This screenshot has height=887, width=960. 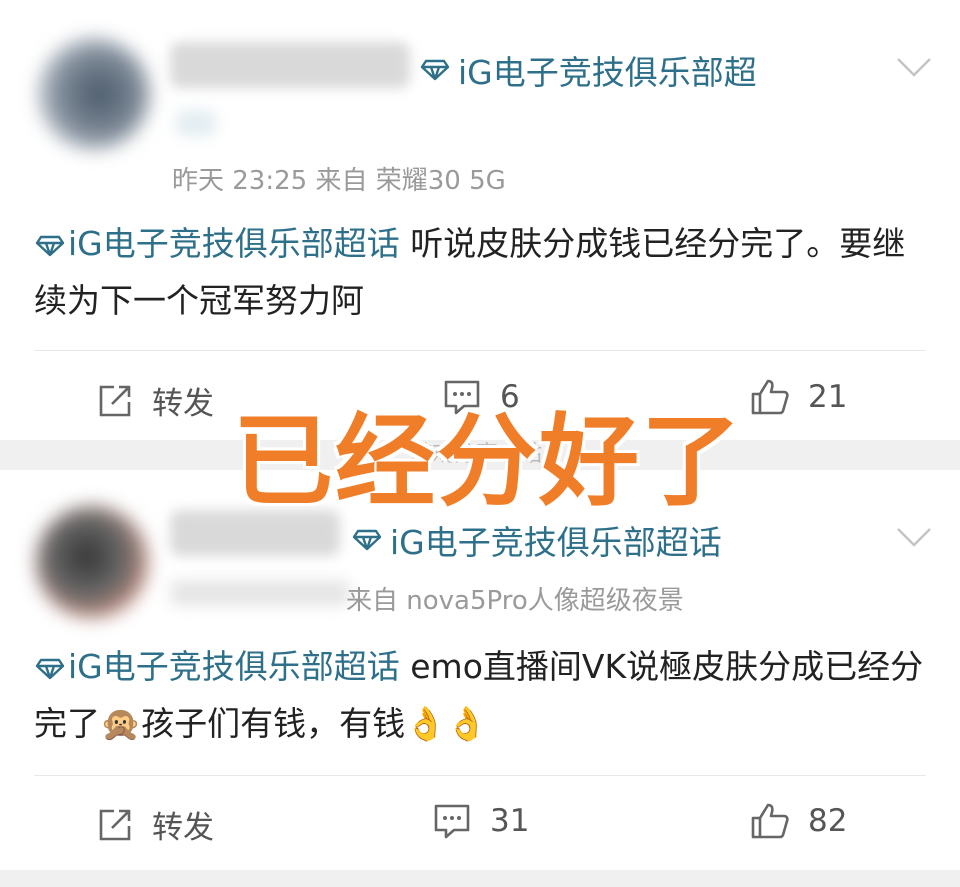 What do you see at coordinates (121, 723) in the screenshot?
I see `see-no-evil-monkey-emoji: 🙊` at bounding box center [121, 723].